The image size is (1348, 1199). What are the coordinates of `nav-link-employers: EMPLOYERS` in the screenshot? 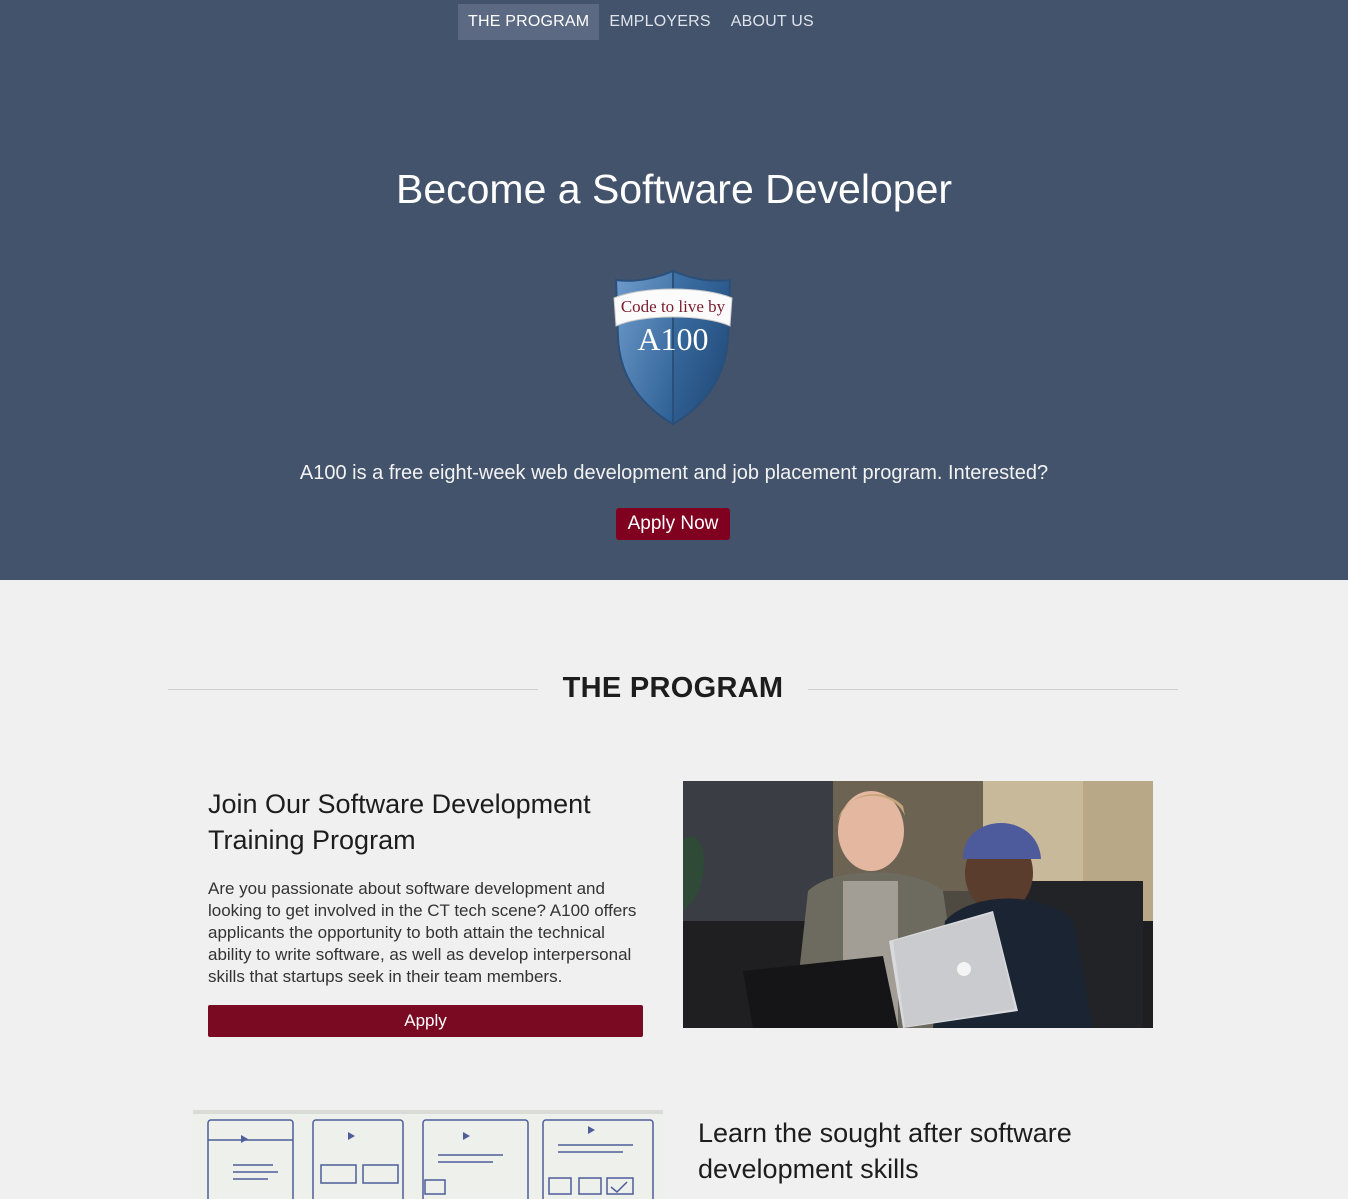 It's located at (659, 22).